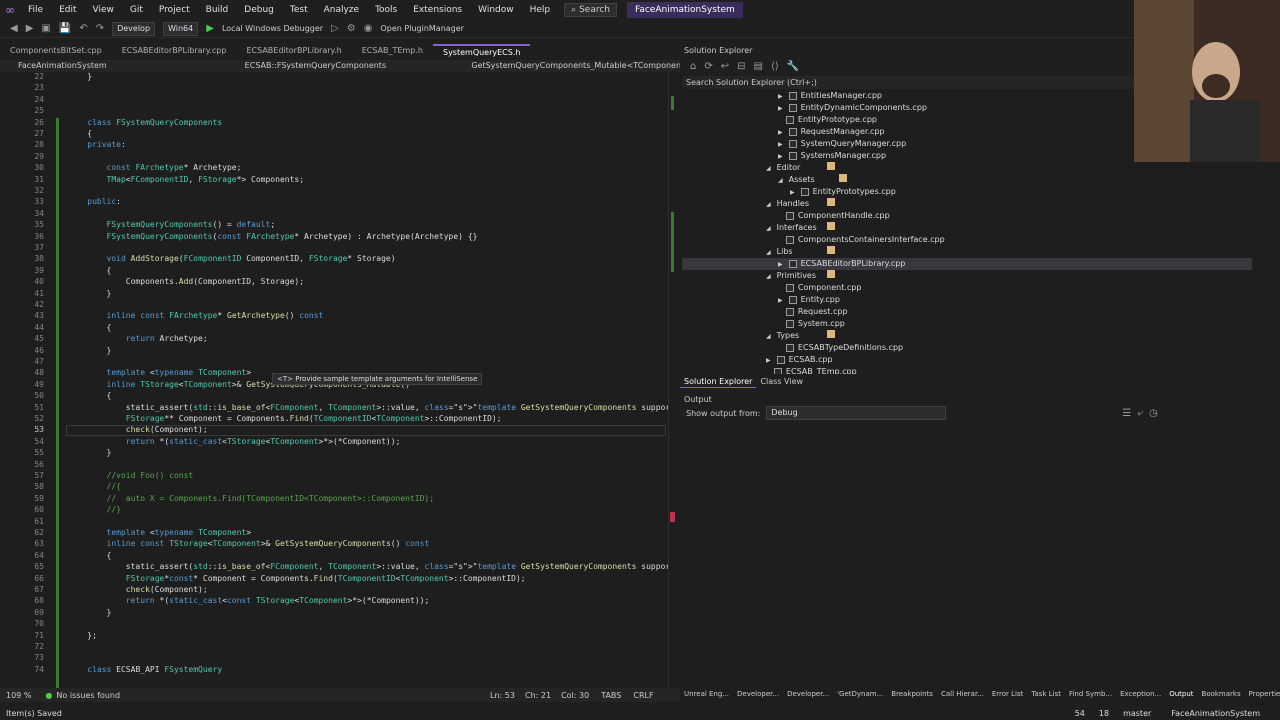  I want to click on code-line: return Archetype;, so click(138, 338).